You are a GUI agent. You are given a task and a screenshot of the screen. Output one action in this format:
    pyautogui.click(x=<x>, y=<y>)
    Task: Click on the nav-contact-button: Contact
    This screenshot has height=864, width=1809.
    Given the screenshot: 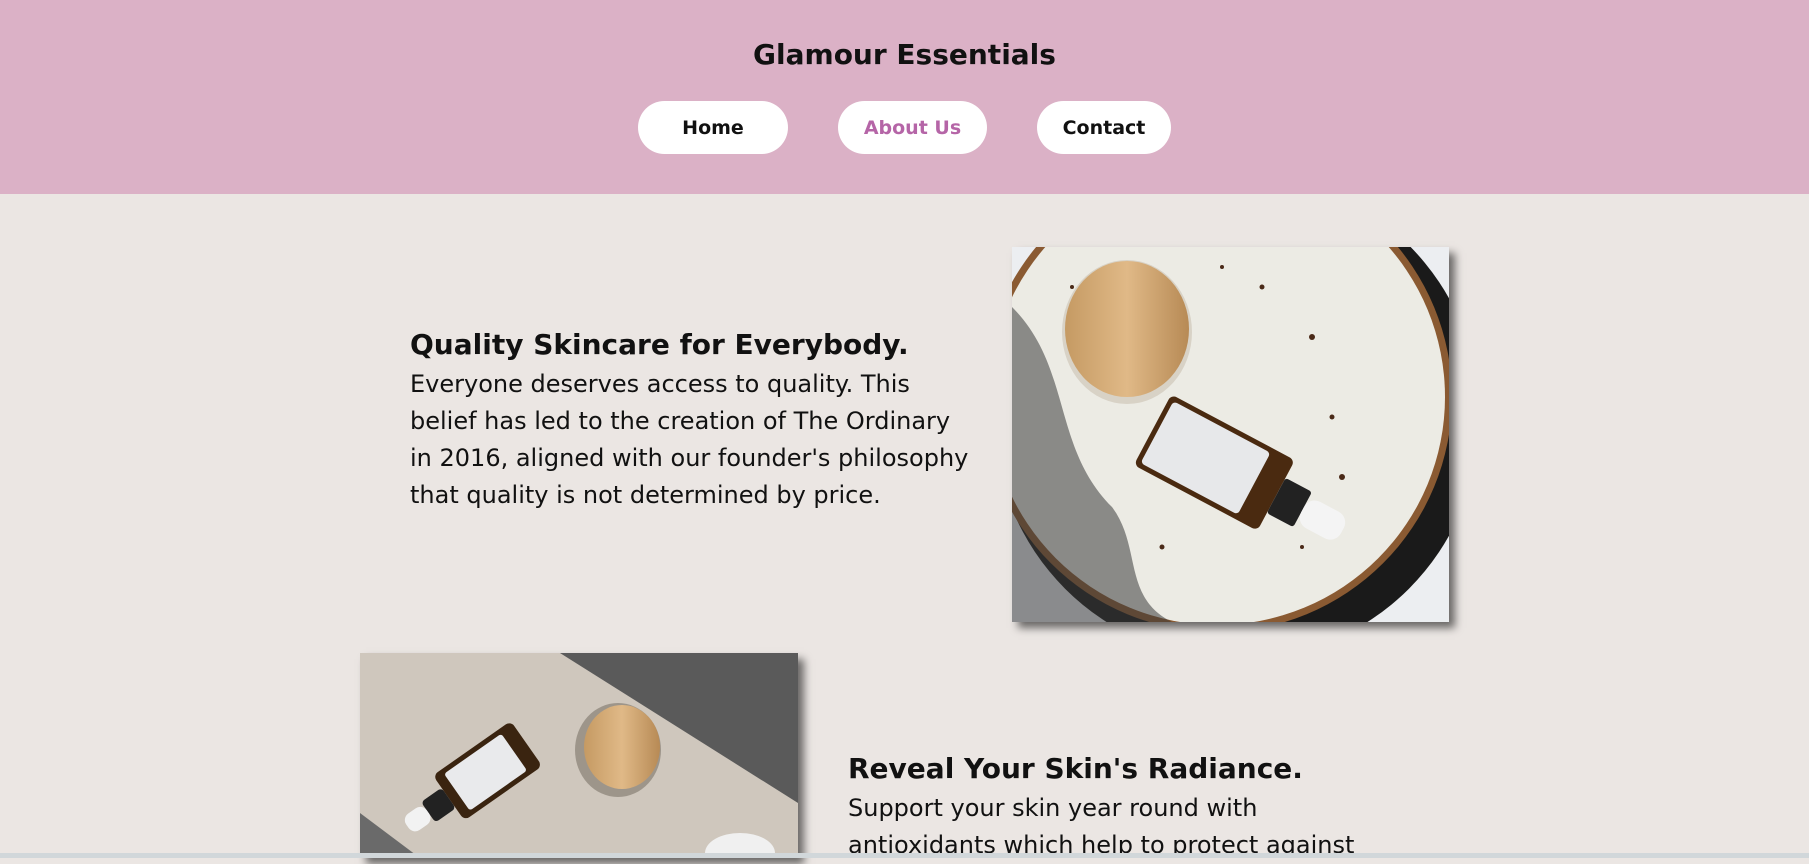 What is the action you would take?
    pyautogui.click(x=1104, y=127)
    